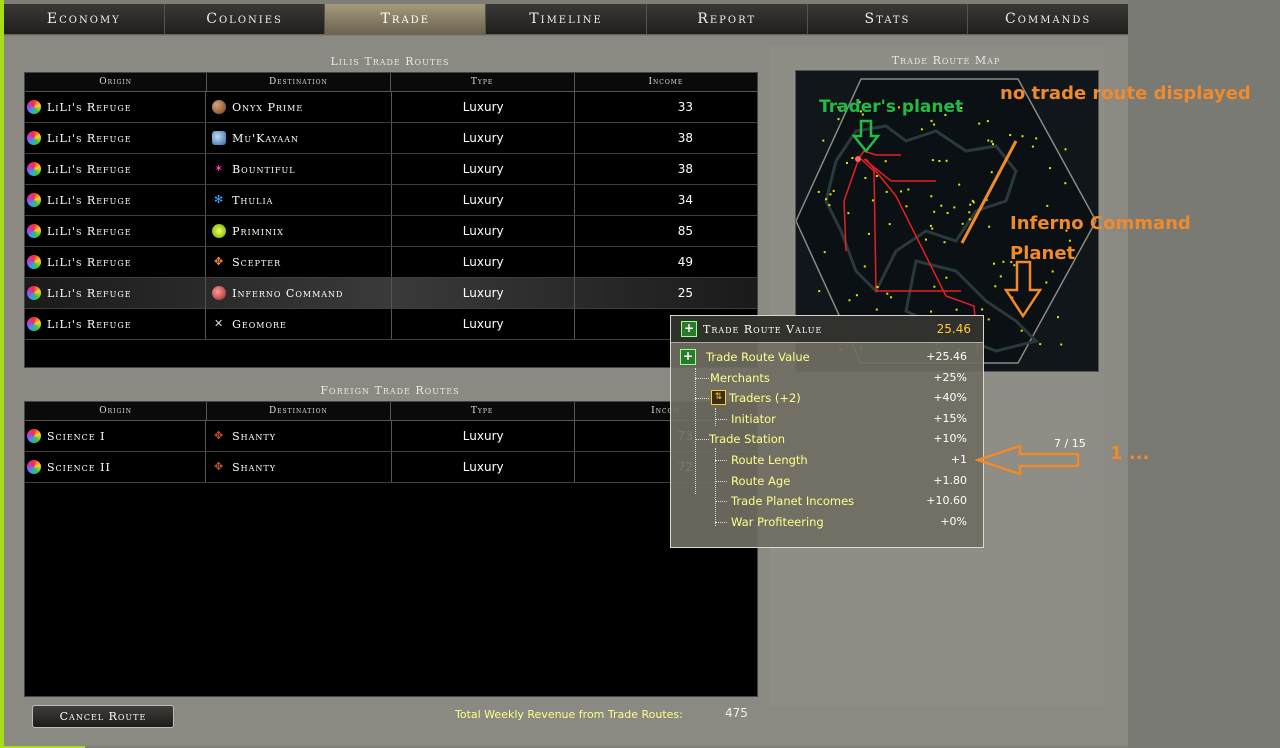  I want to click on cancel-route-button: Cancel Route, so click(103, 716).